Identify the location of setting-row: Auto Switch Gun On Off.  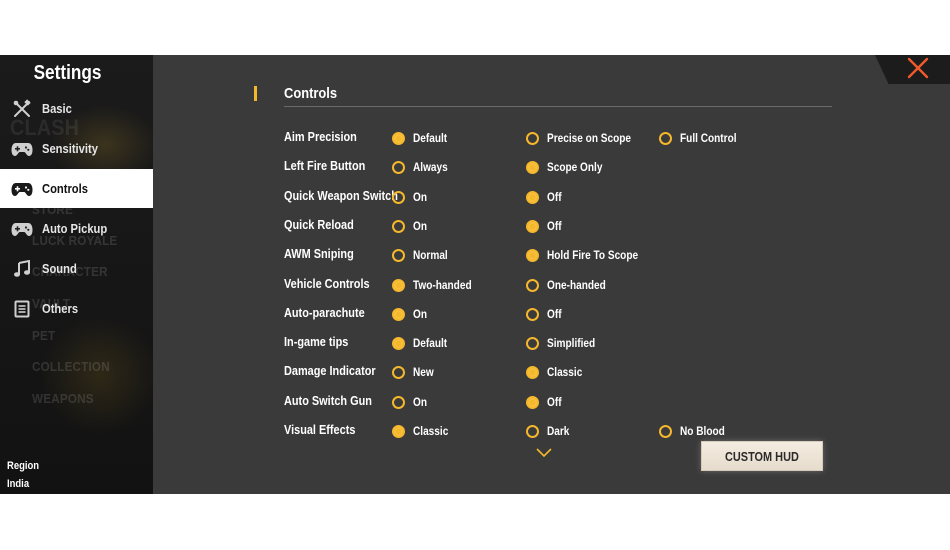
(551, 402).